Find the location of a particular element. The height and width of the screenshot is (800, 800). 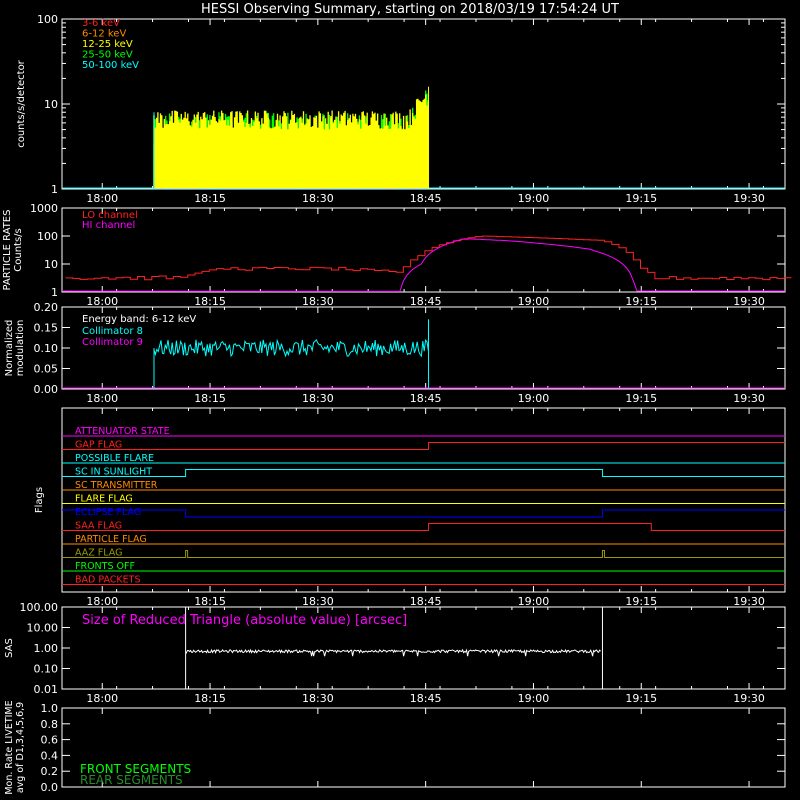

flag-label-SC-TRANSMITTER: SC TRANSMITTER is located at coordinates (116, 485).